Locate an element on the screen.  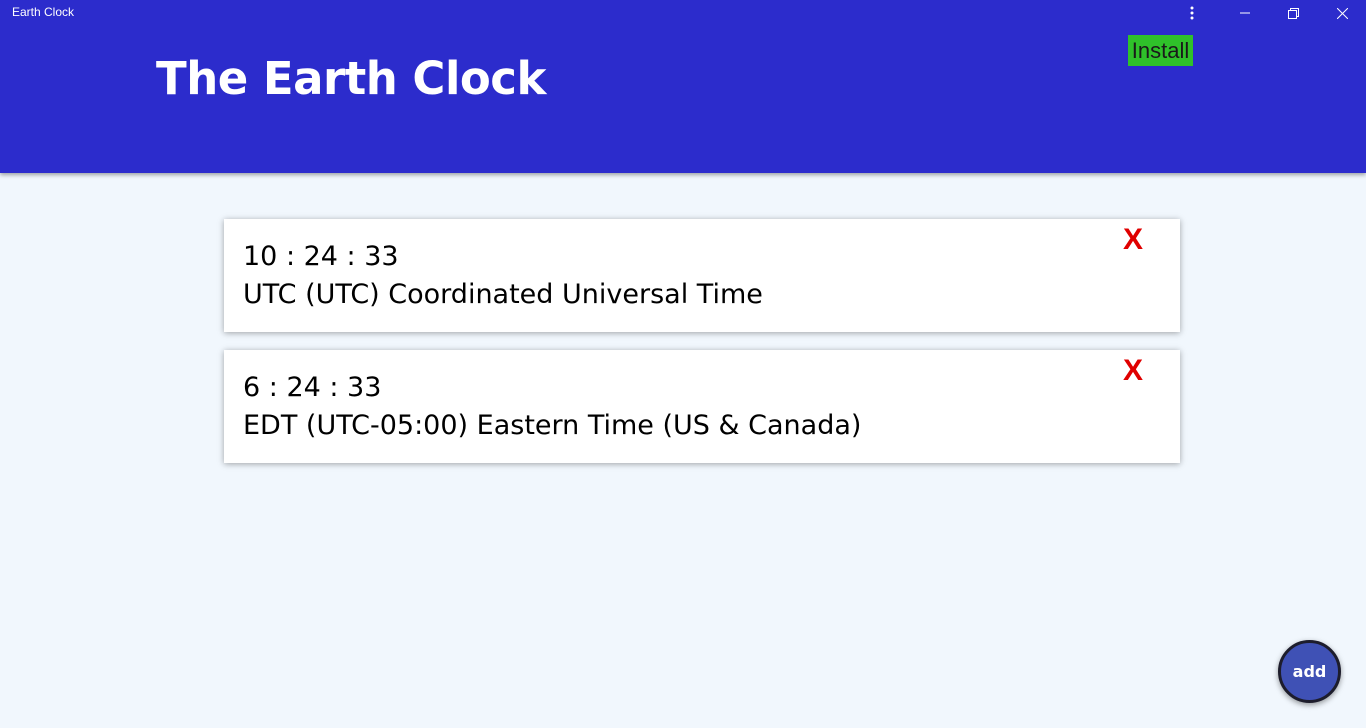
clock-zone: UTC (UTC) Coordinated Universal Time is located at coordinates (503, 294).